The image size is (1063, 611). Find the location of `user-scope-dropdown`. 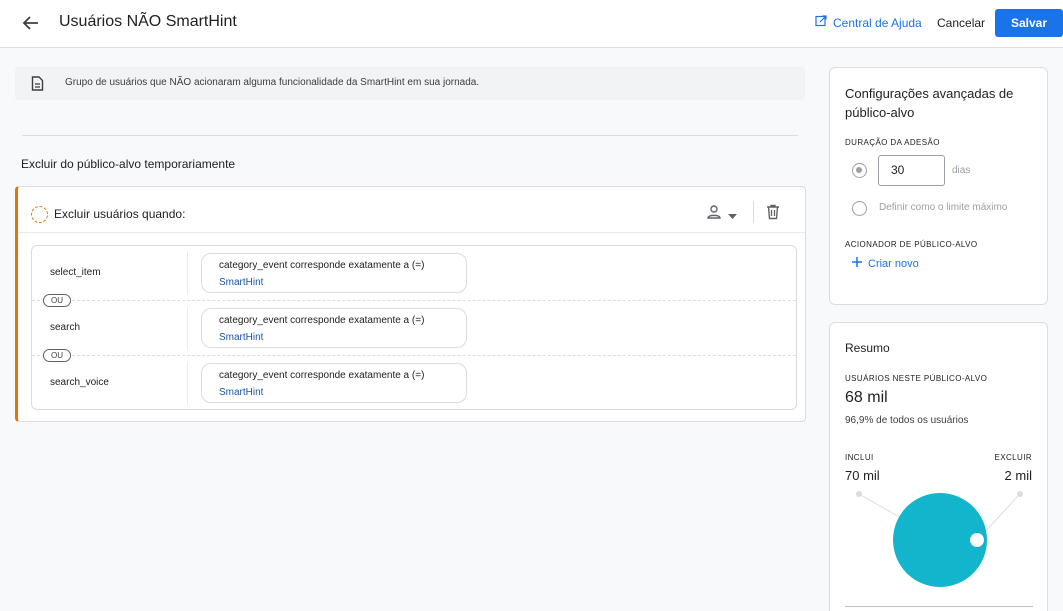

user-scope-dropdown is located at coordinates (721, 214).